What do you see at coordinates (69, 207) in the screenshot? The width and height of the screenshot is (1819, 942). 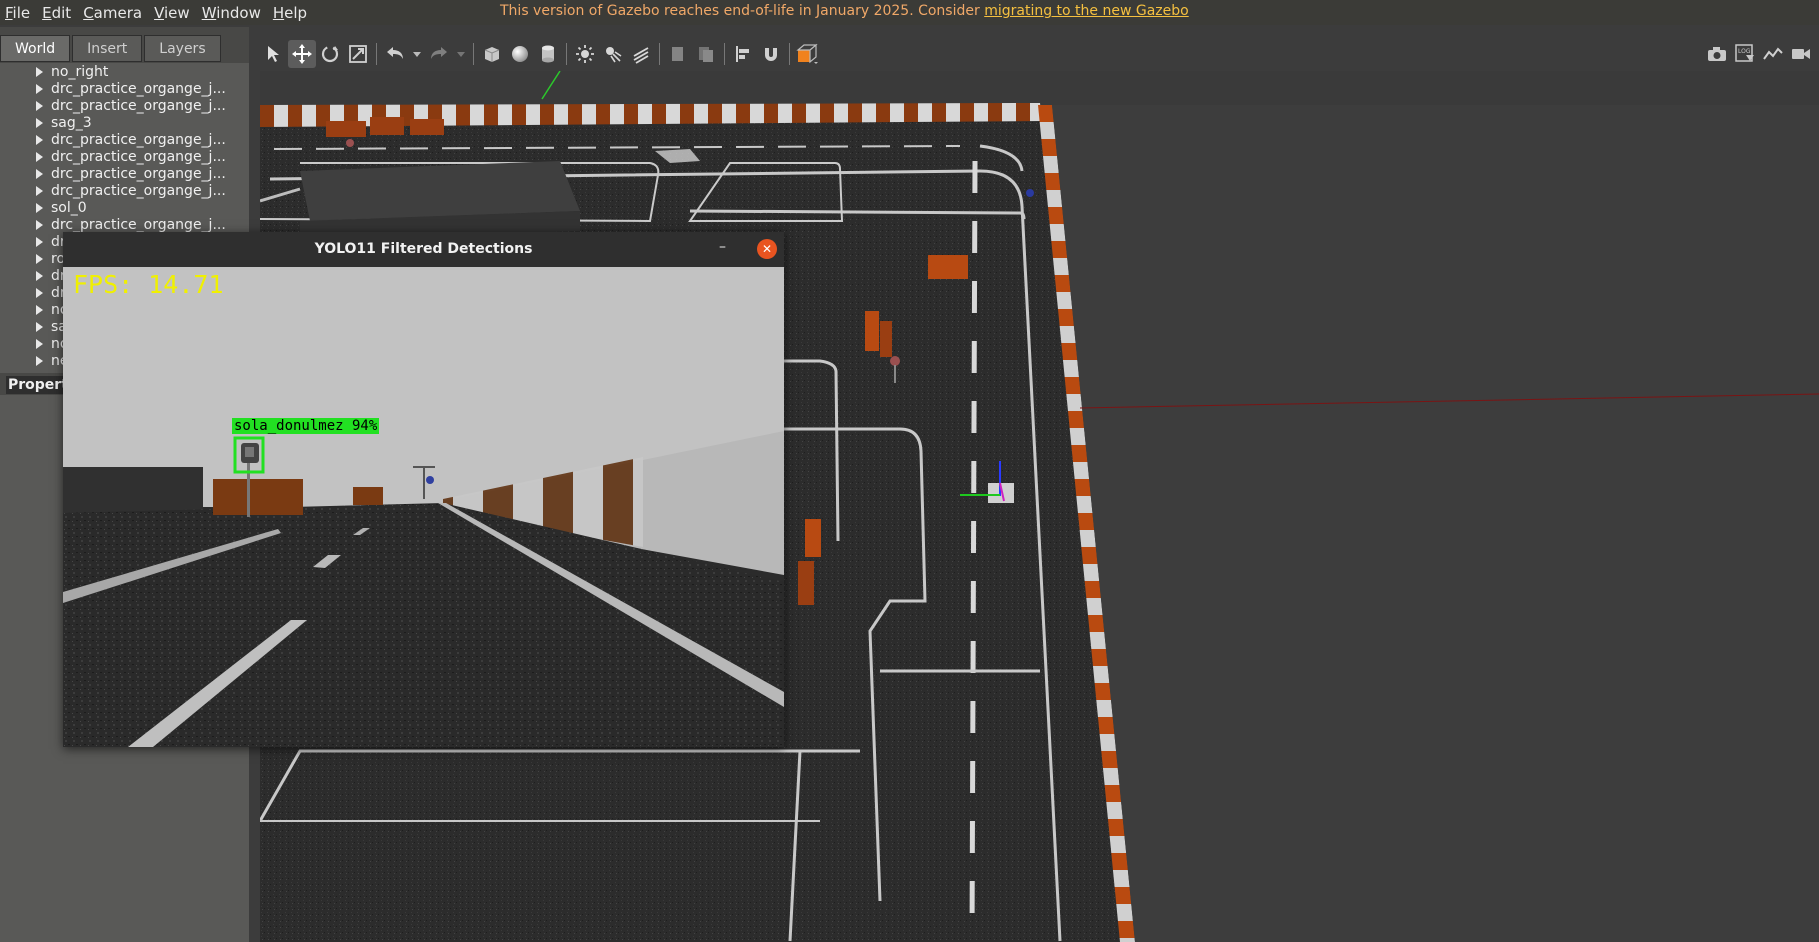 I see `tree-item-label: sol_0` at bounding box center [69, 207].